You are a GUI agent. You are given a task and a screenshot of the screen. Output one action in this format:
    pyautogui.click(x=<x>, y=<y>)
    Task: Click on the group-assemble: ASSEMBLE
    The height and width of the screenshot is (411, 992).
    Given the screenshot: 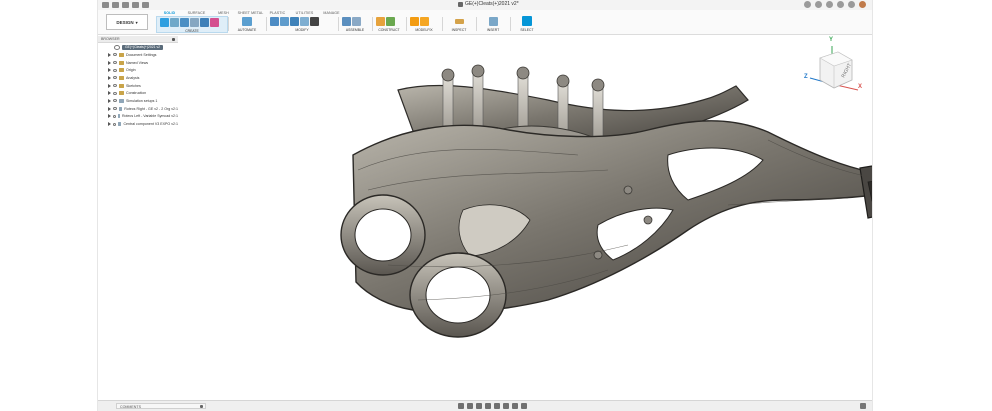 What is the action you would take?
    pyautogui.click(x=355, y=24)
    